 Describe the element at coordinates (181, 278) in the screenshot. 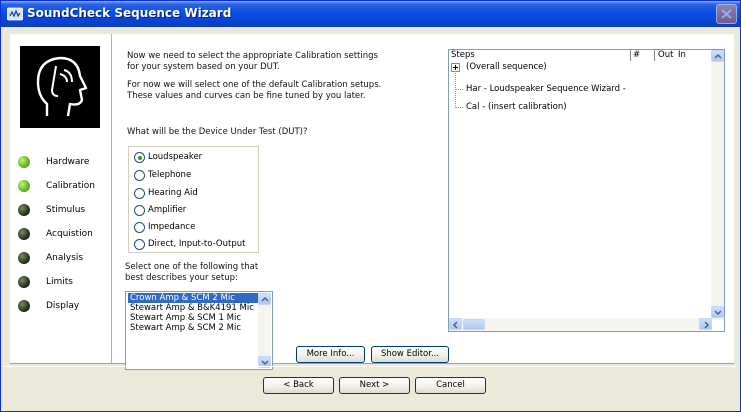

I see `setup-prompt-2: best describes your setup:` at that location.